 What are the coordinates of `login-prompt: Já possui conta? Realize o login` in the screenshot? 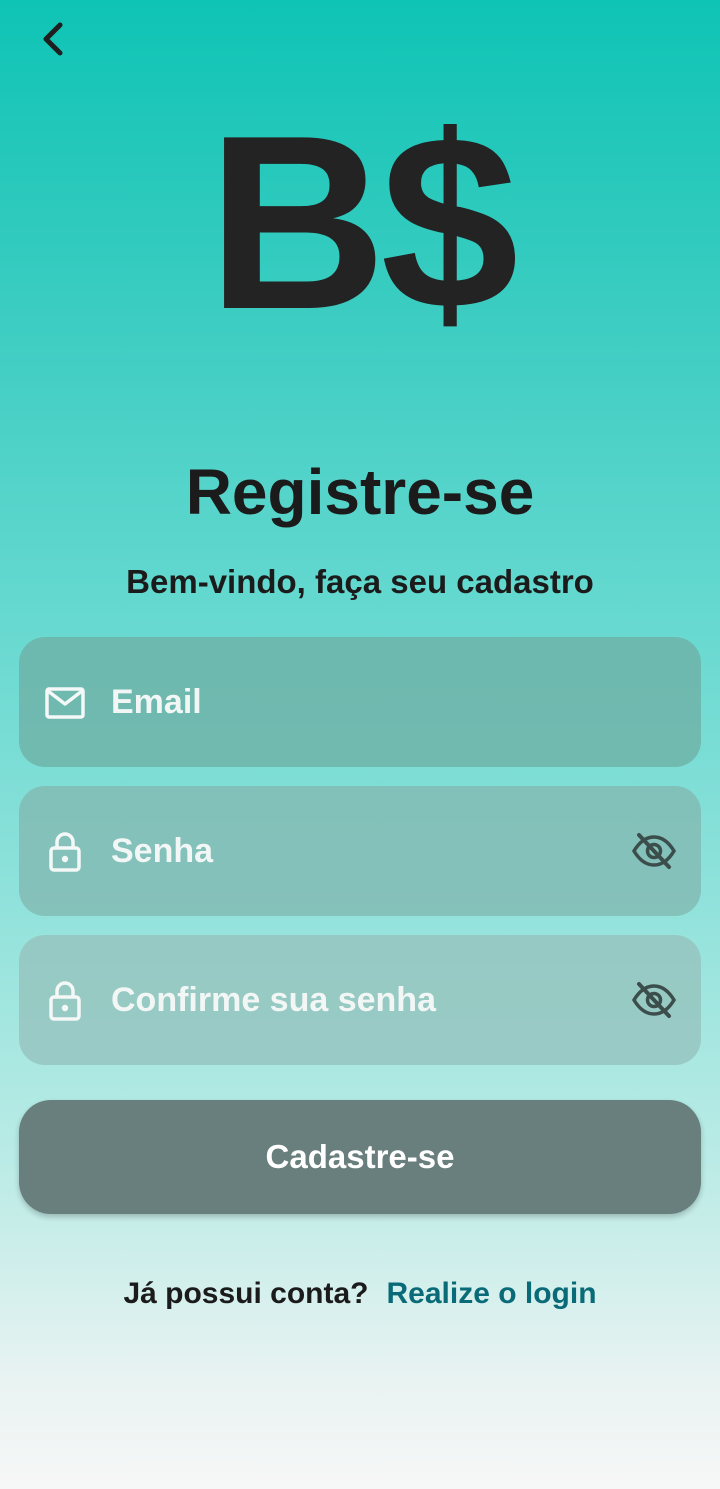 It's located at (360, 1294).